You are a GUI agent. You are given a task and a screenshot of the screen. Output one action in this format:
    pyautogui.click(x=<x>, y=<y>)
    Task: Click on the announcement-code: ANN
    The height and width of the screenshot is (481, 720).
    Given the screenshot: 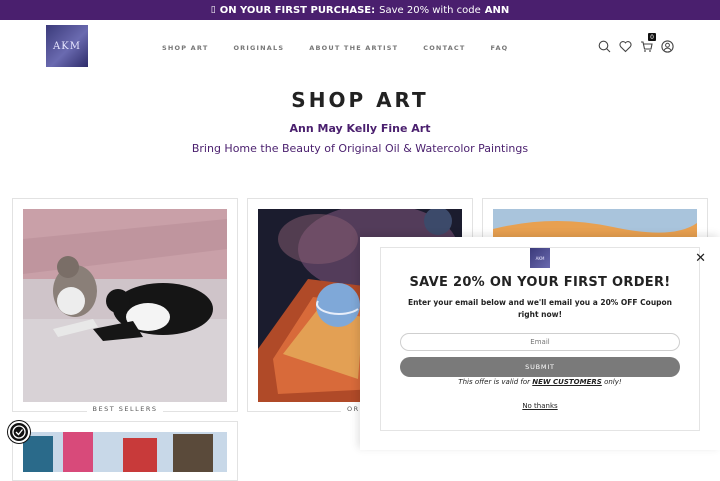 What is the action you would take?
    pyautogui.click(x=497, y=10)
    